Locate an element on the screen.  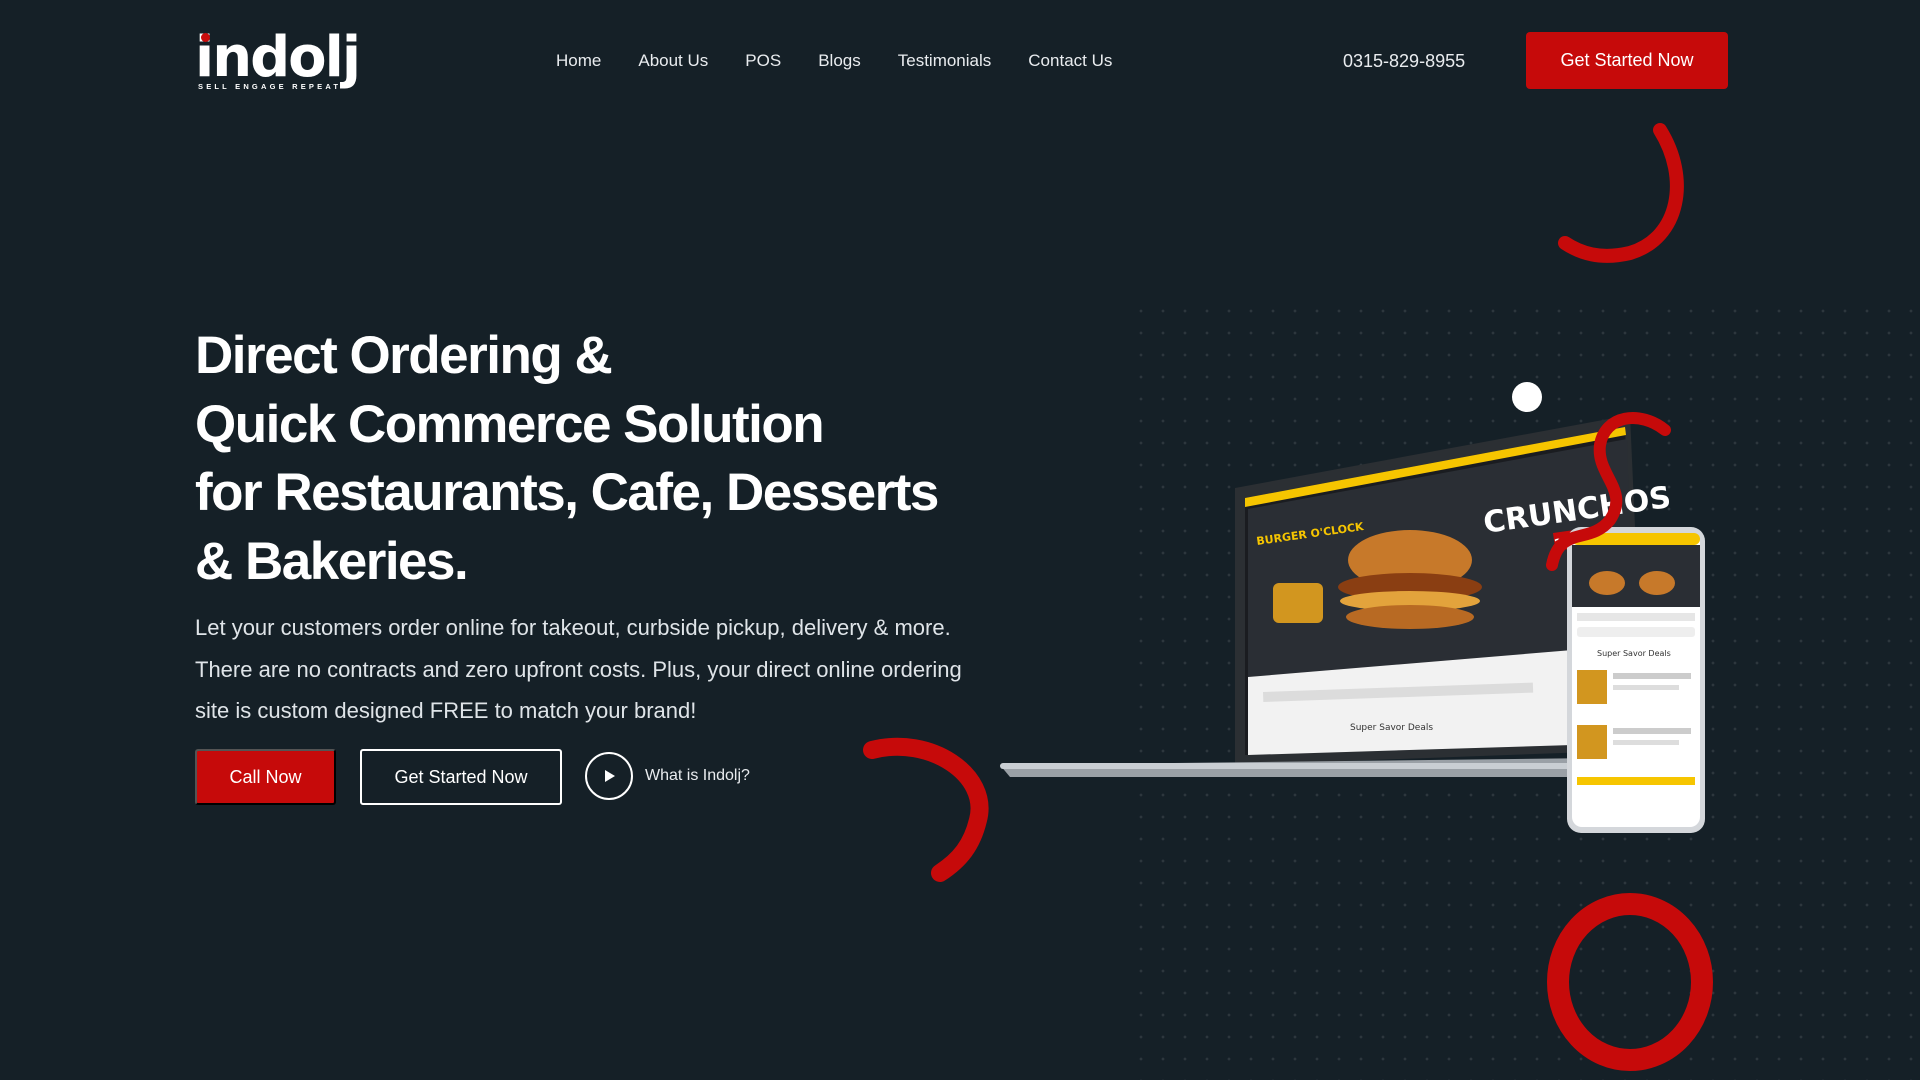
logo: indolj SELL ENGAGE REPEAT is located at coordinates (278, 63).